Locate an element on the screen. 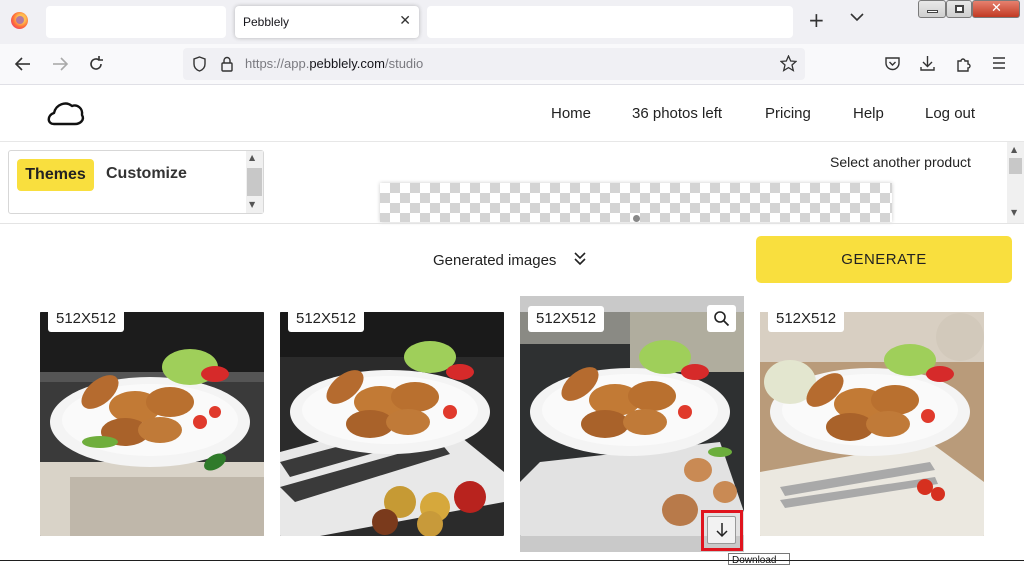 The height and width of the screenshot is (565, 1024). select-another-product-link: Select another product is located at coordinates (900, 162).